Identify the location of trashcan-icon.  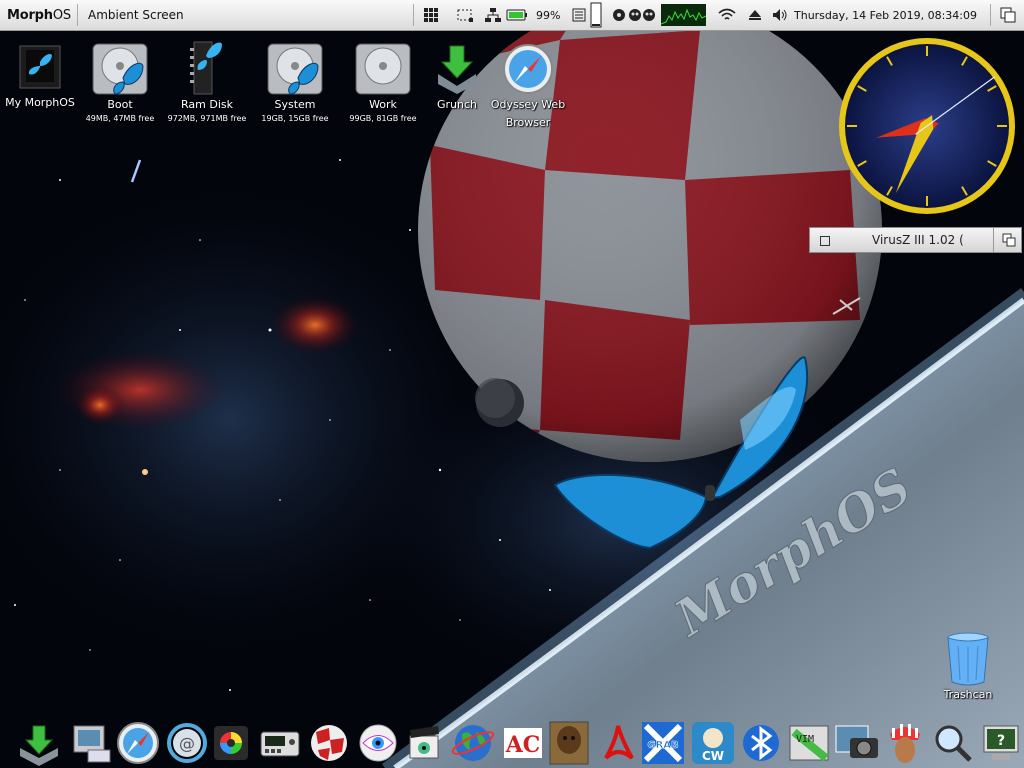
(968, 659).